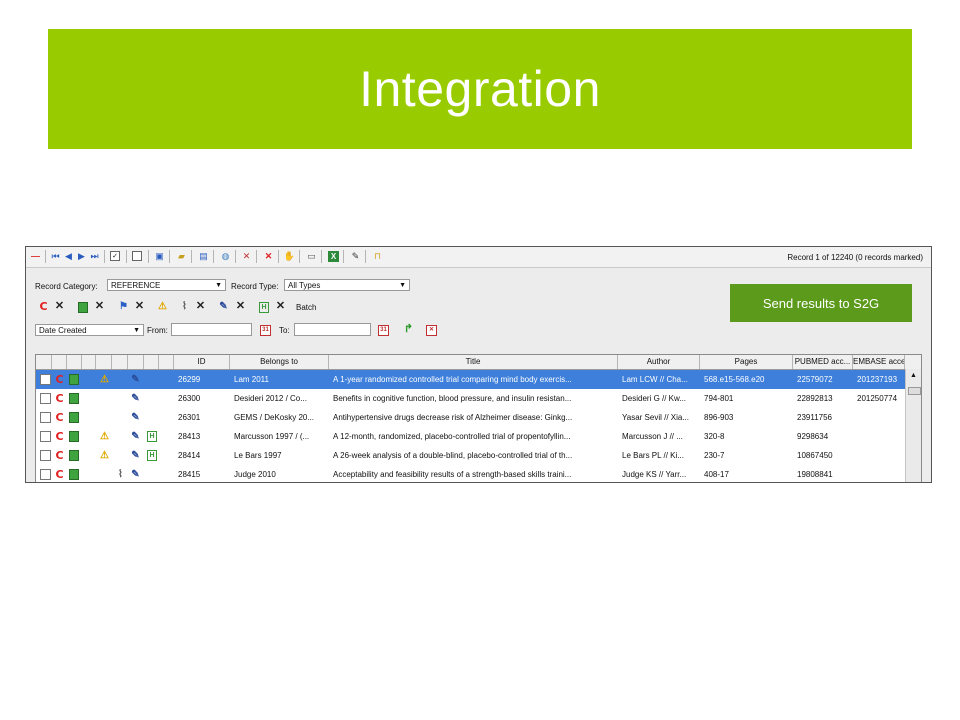  Describe the element at coordinates (139, 306) in the screenshot. I see `remove-flag-icon: ✕` at that location.